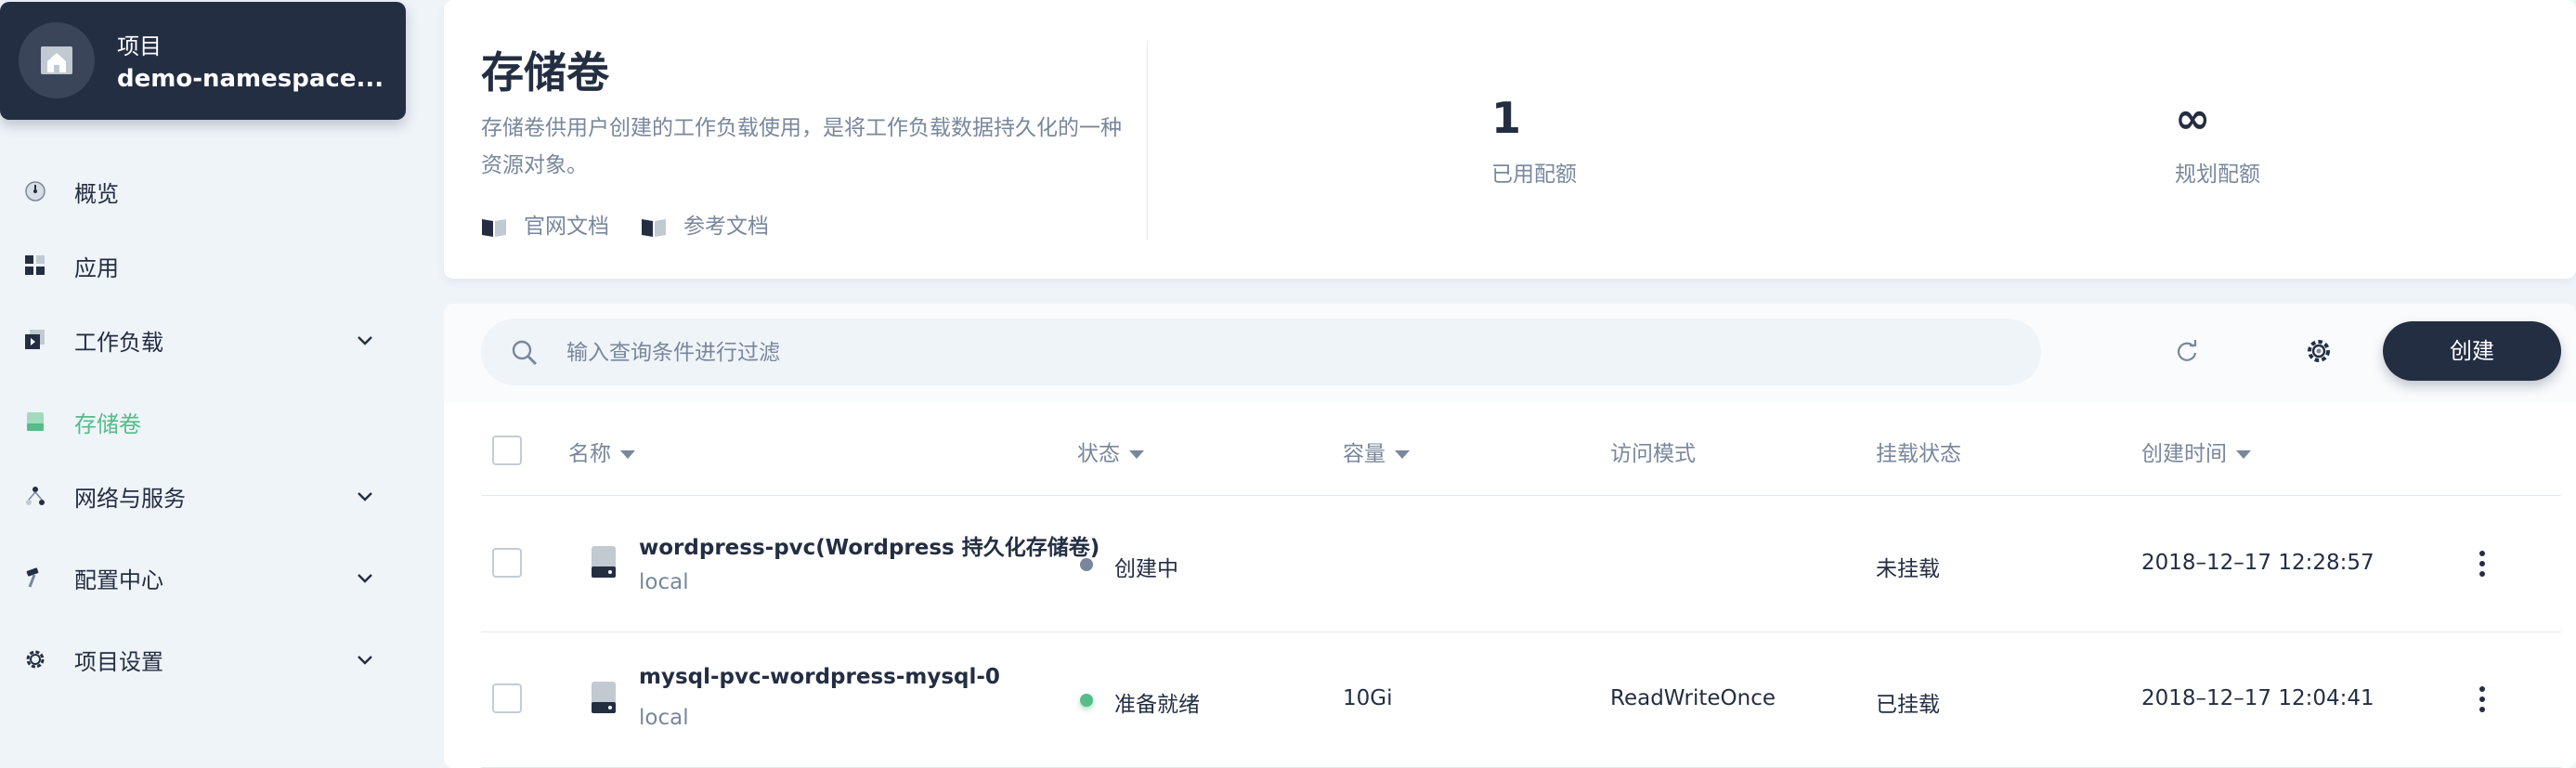  Describe the element at coordinates (2187, 351) in the screenshot. I see `refresh-icon` at that location.